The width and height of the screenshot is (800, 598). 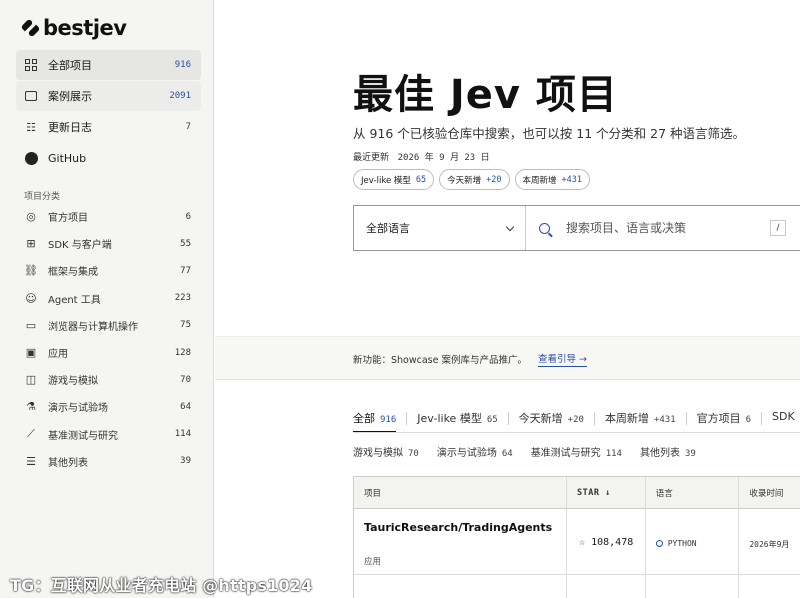 I want to click on sidebar-category-item: ☰ 其他列表 39, so click(x=108, y=461).